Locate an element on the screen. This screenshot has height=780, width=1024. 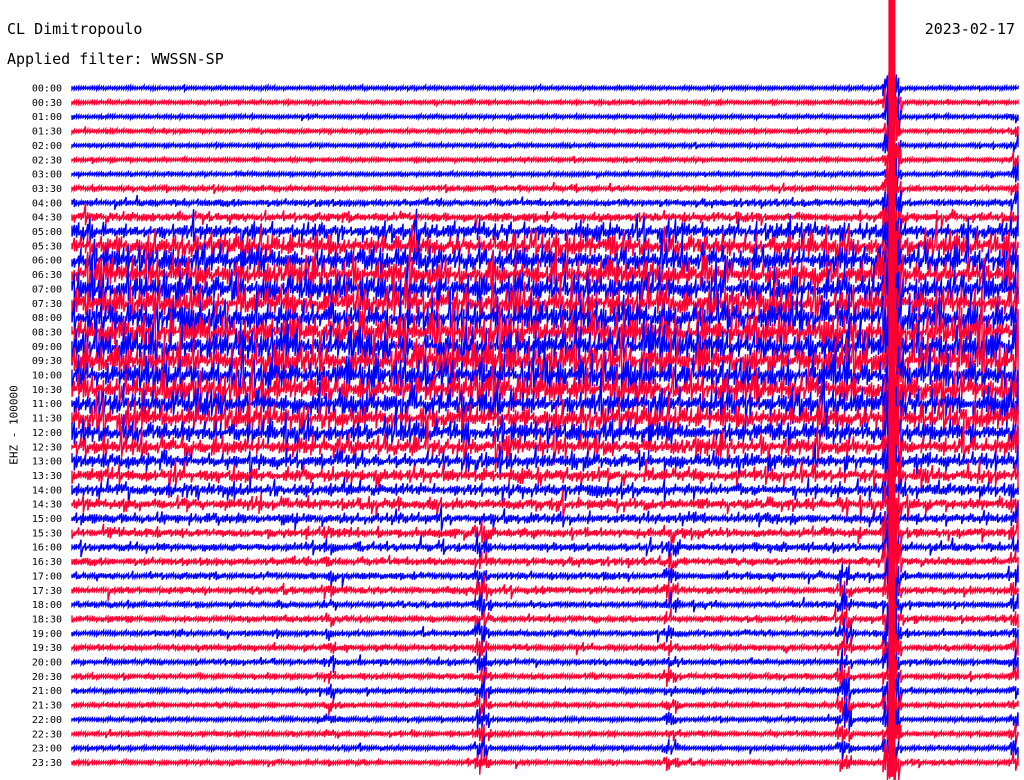
row-label: 11:30 is located at coordinates (47, 419).